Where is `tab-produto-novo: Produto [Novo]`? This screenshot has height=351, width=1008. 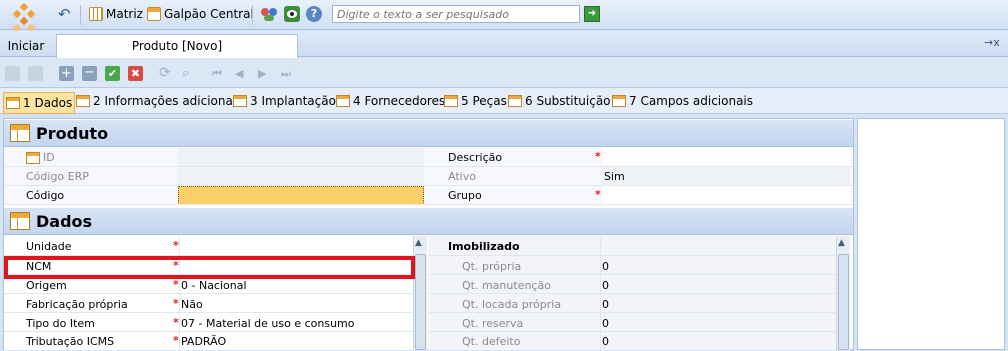
tab-produto-novo: Produto [Novo] is located at coordinates (177, 46).